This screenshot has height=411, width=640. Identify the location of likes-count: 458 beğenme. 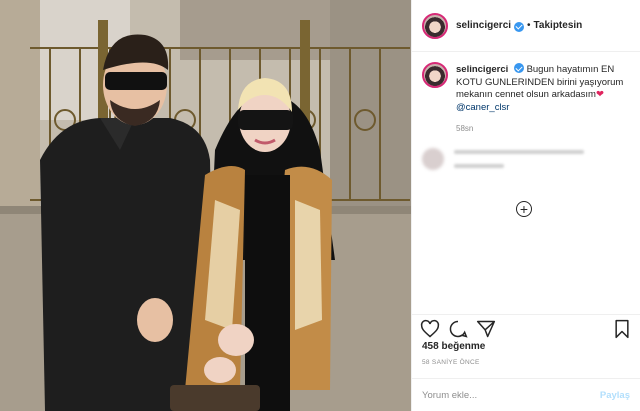
(453, 346).